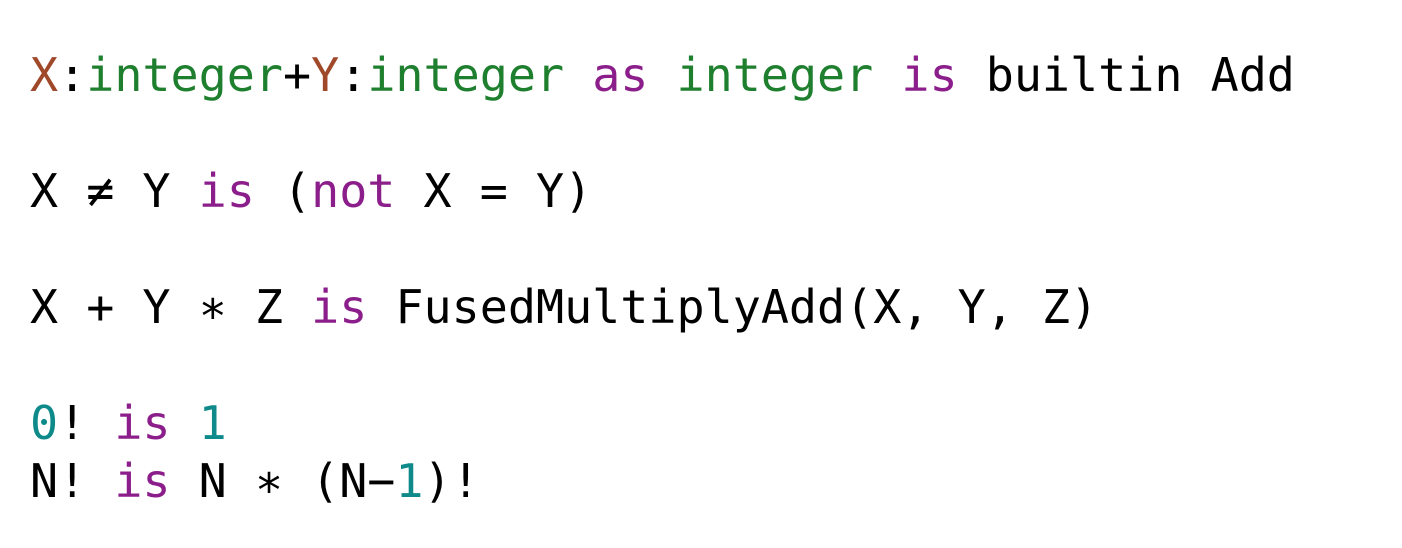 Image resolution: width=1402 pixels, height=548 pixels. What do you see at coordinates (114, 192) in the screenshot?
I see `code-token-plain: X ≠ Y` at bounding box center [114, 192].